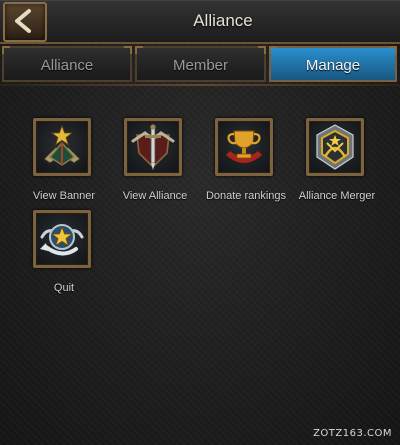  Describe the element at coordinates (352, 433) in the screenshot. I see `watermark: ZOTZ163.COM` at that location.